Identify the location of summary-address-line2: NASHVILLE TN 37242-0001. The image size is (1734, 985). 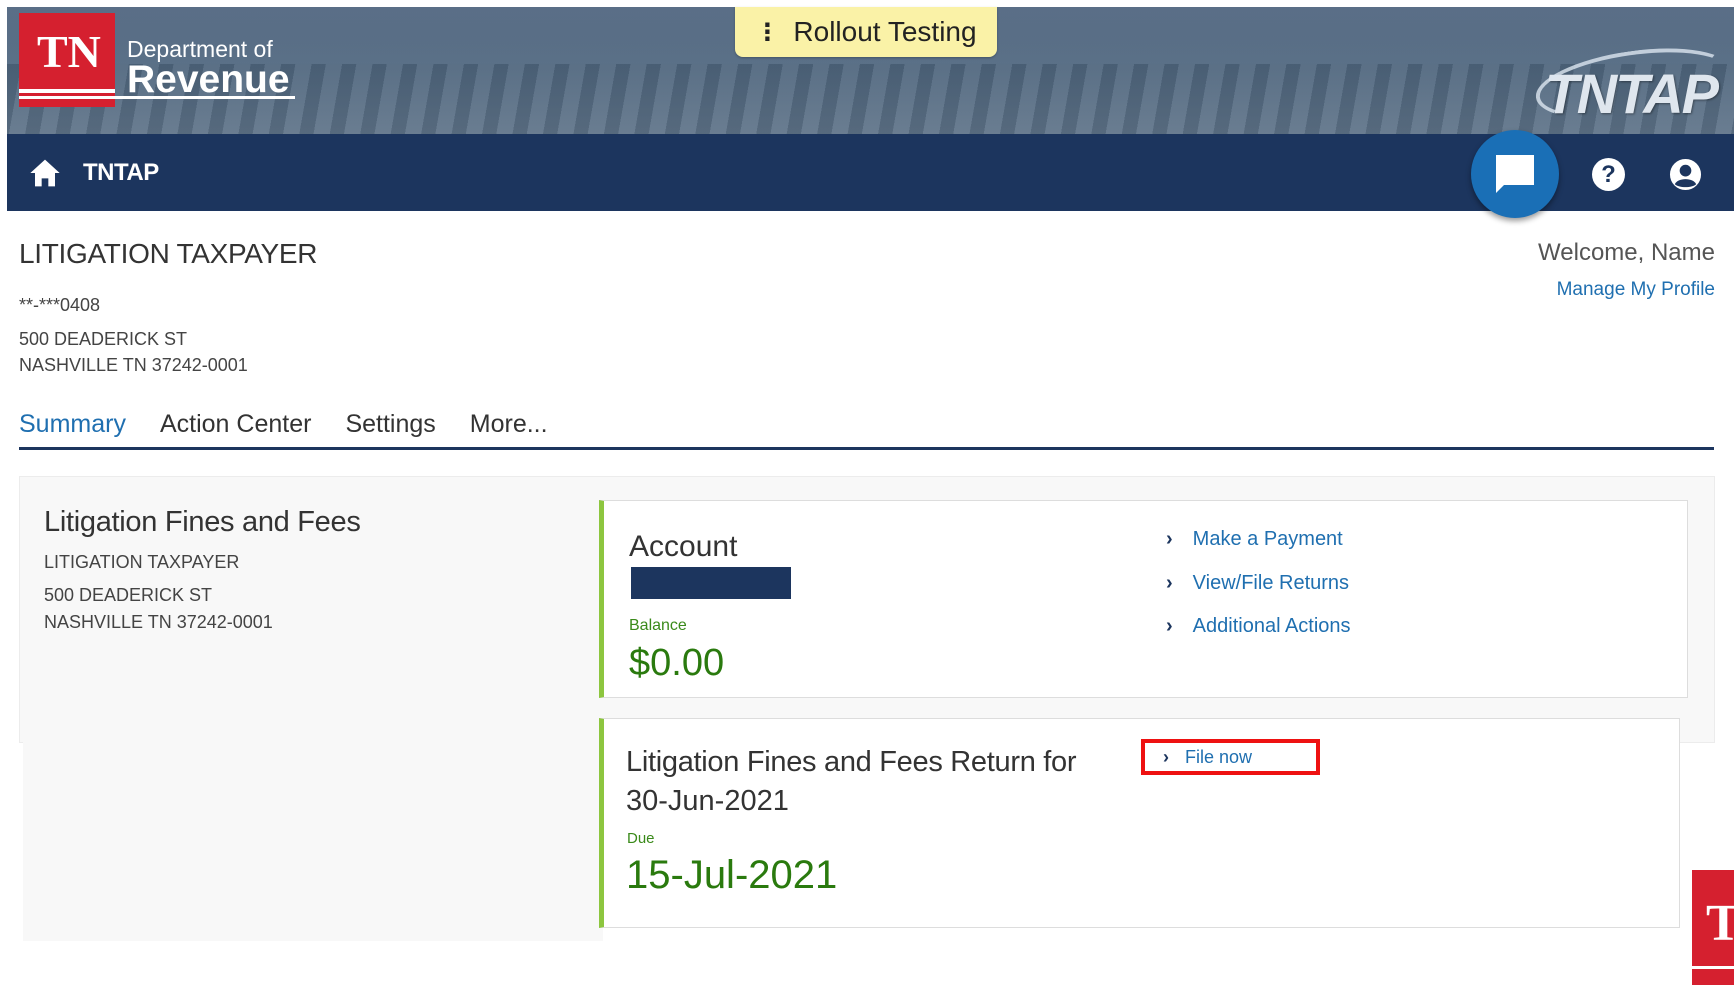
(158, 622).